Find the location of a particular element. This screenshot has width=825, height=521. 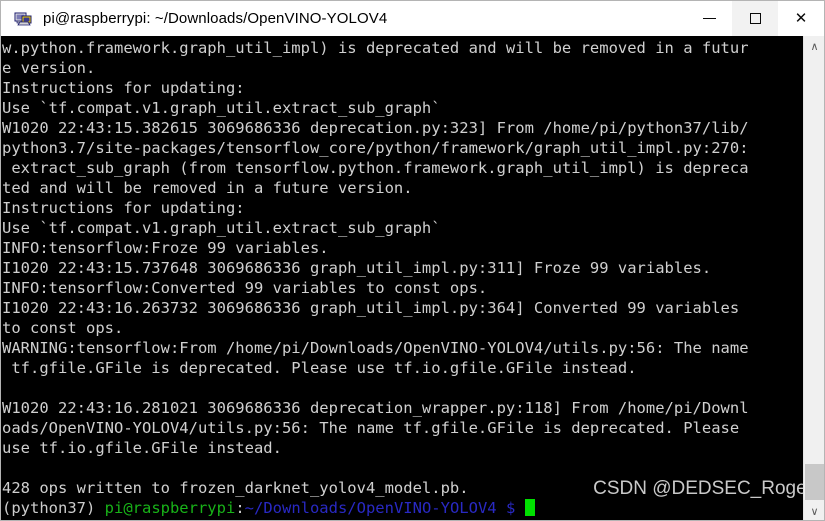

close-icon: ✕ is located at coordinates (801, 18).